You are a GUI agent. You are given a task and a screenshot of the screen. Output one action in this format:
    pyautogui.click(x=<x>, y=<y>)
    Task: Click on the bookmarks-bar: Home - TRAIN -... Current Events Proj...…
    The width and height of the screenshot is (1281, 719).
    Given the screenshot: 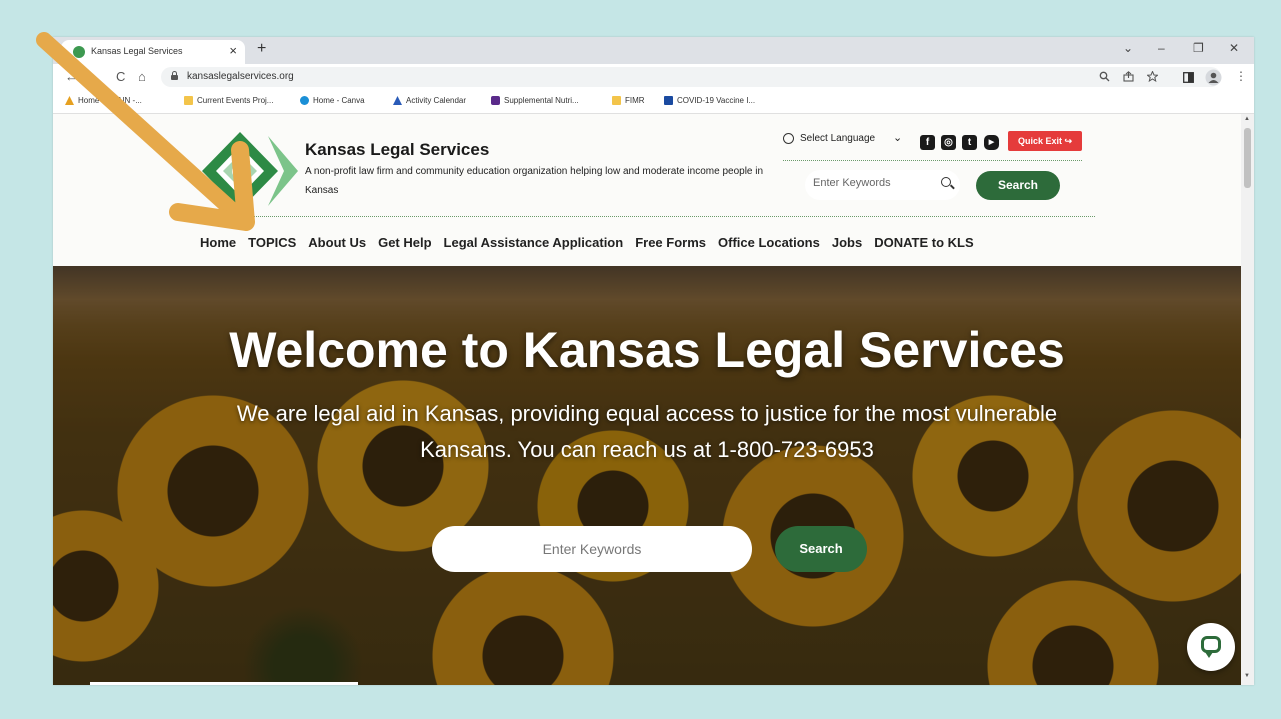 What is the action you would take?
    pyautogui.click(x=653, y=102)
    